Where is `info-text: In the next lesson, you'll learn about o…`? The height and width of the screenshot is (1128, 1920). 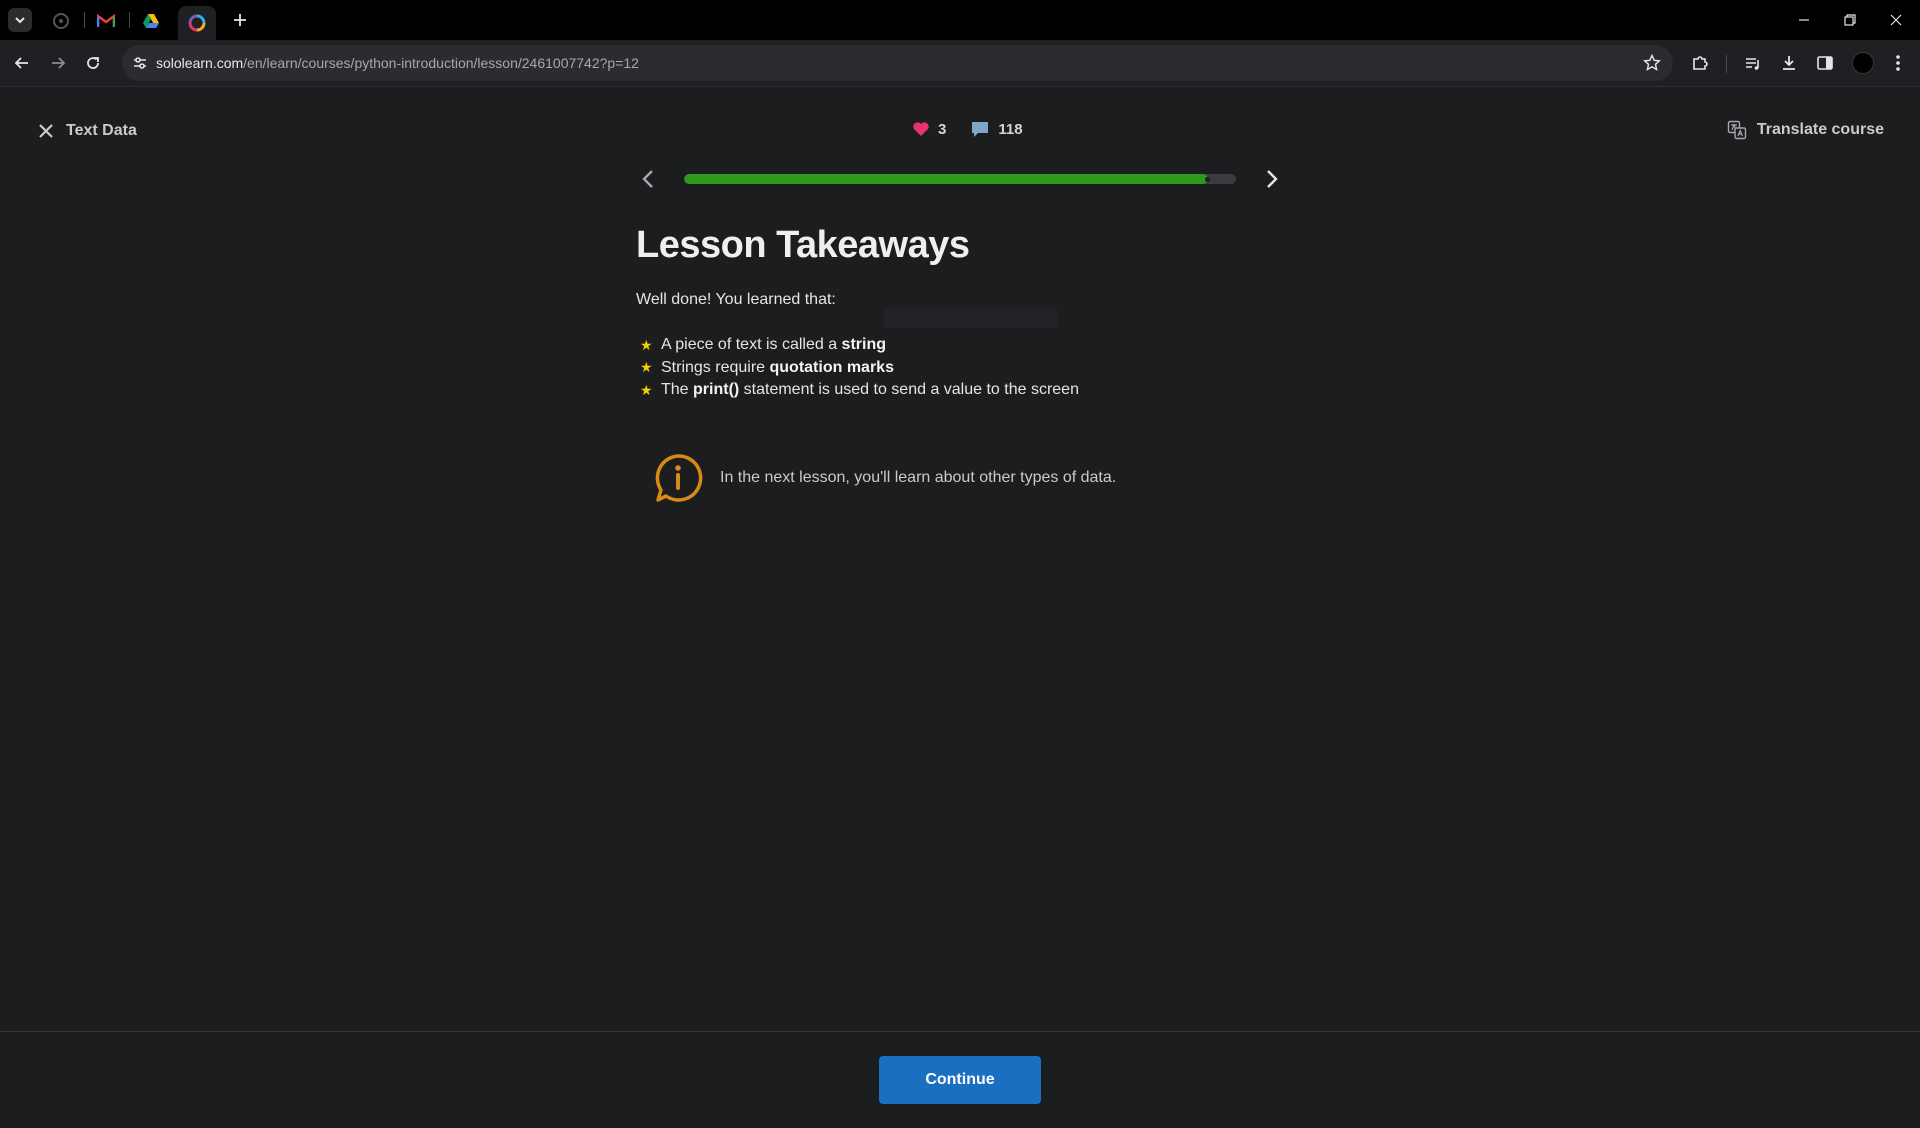
info-text: In the next lesson, you'll learn about o… is located at coordinates (918, 477).